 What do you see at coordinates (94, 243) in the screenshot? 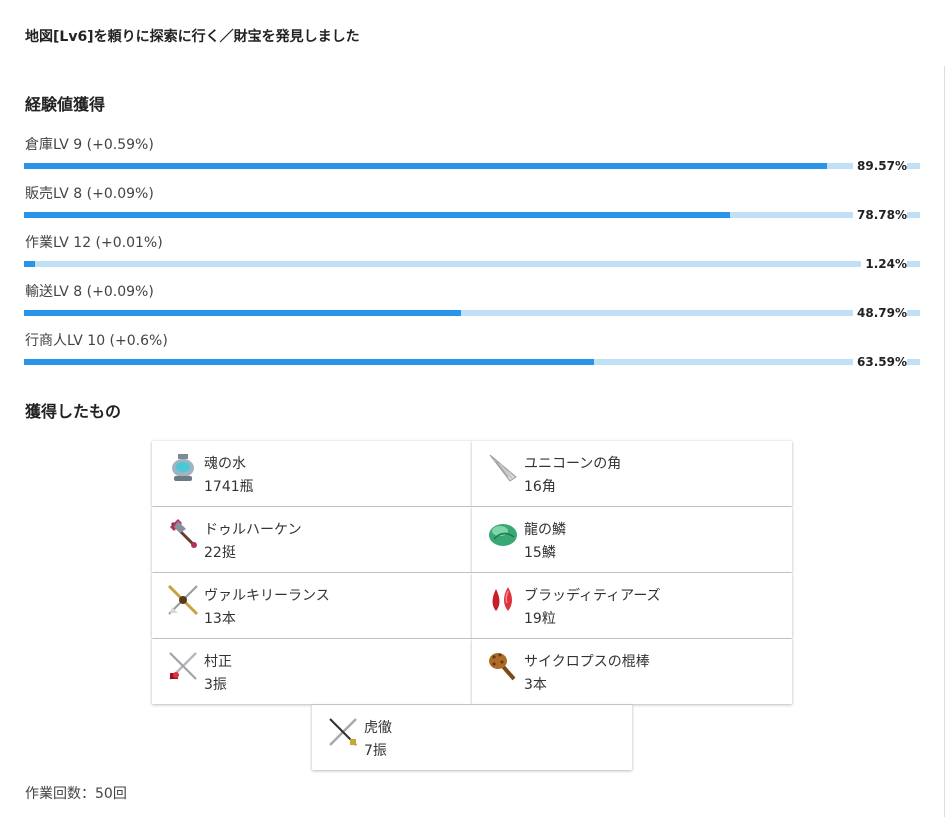
I see `exp-label: 作業LV 12 (+0.01%)` at bounding box center [94, 243].